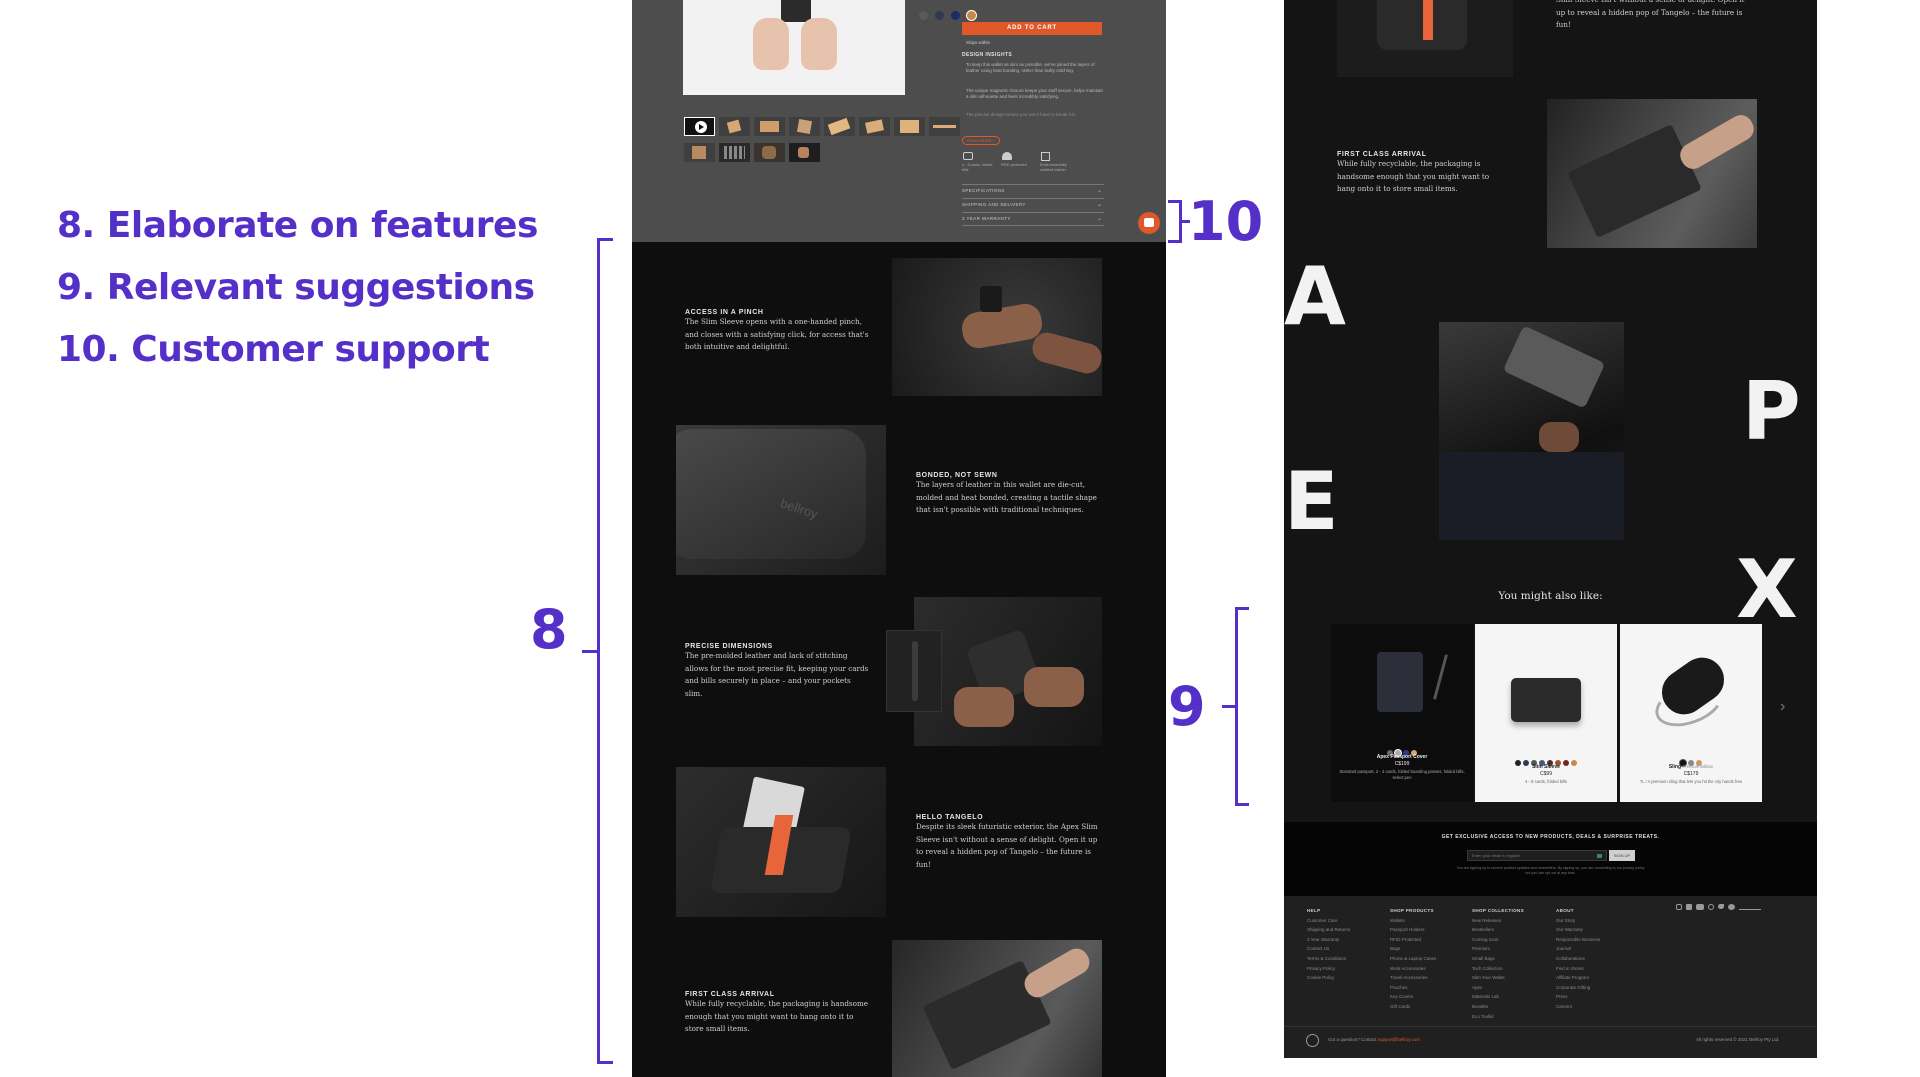 This screenshot has width=1920, height=1077. What do you see at coordinates (1578, 997) in the screenshot?
I see `footer-link: Press` at bounding box center [1578, 997].